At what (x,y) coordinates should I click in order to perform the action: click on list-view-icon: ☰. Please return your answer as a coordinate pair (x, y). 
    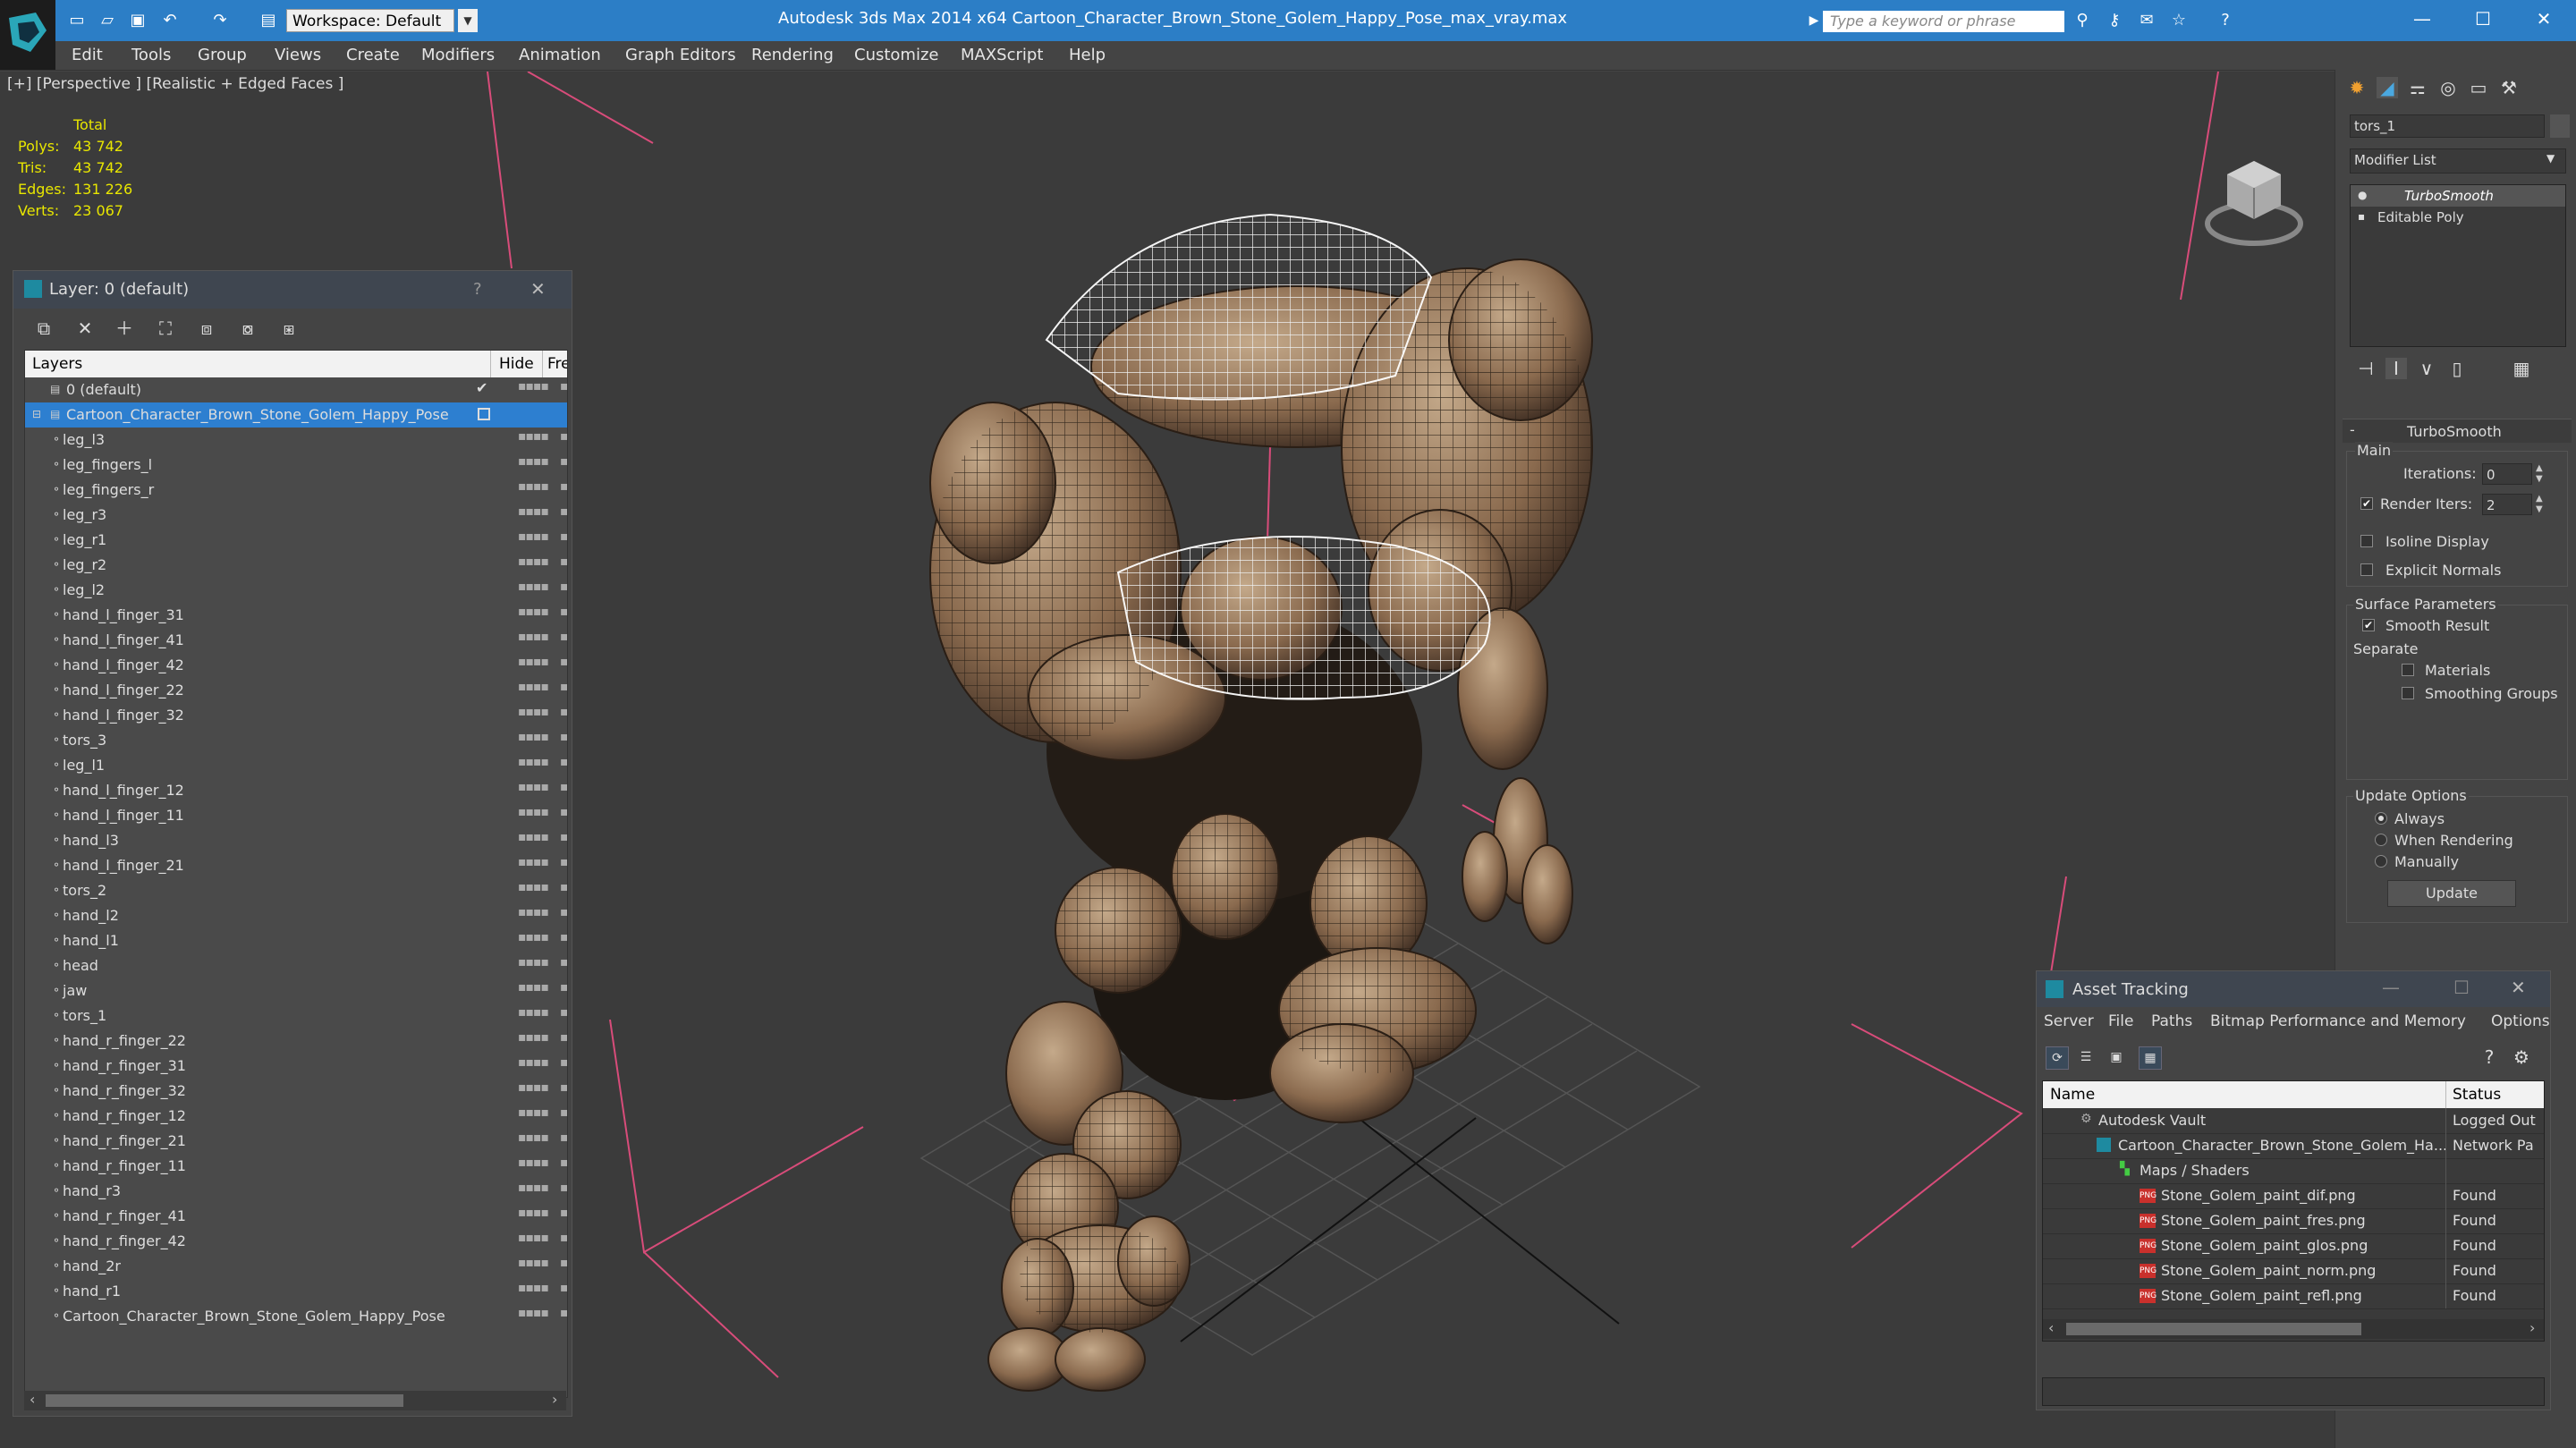
    Looking at the image, I should click on (2085, 1058).